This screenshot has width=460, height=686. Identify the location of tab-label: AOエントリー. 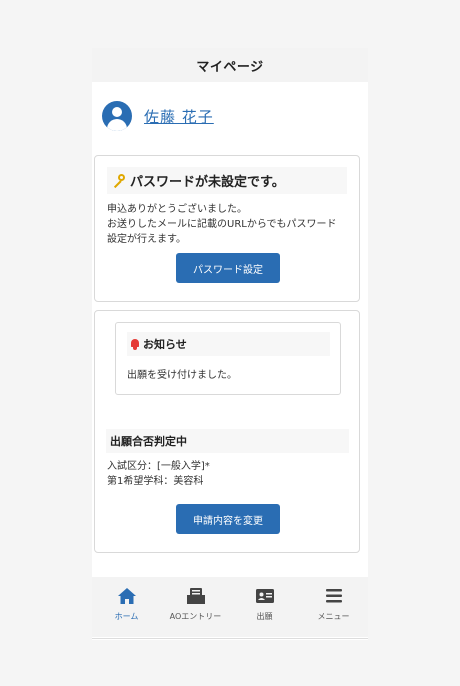
(195, 616).